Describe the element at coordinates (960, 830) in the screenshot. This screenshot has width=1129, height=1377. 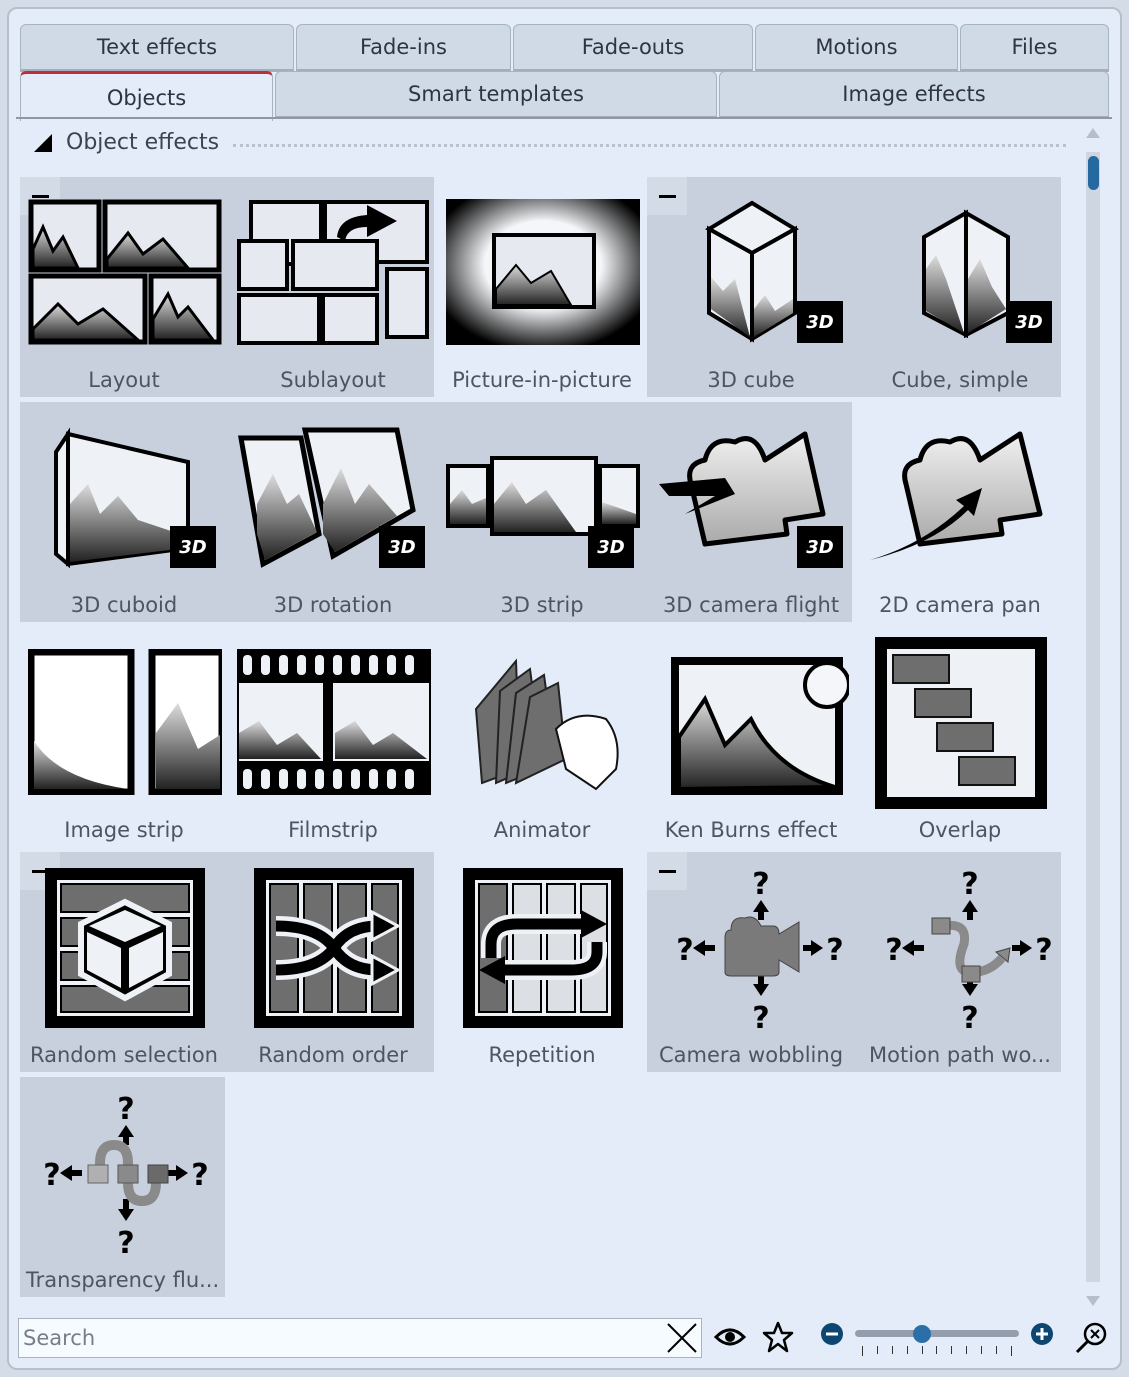
I see `effect-label: Overlap` at that location.